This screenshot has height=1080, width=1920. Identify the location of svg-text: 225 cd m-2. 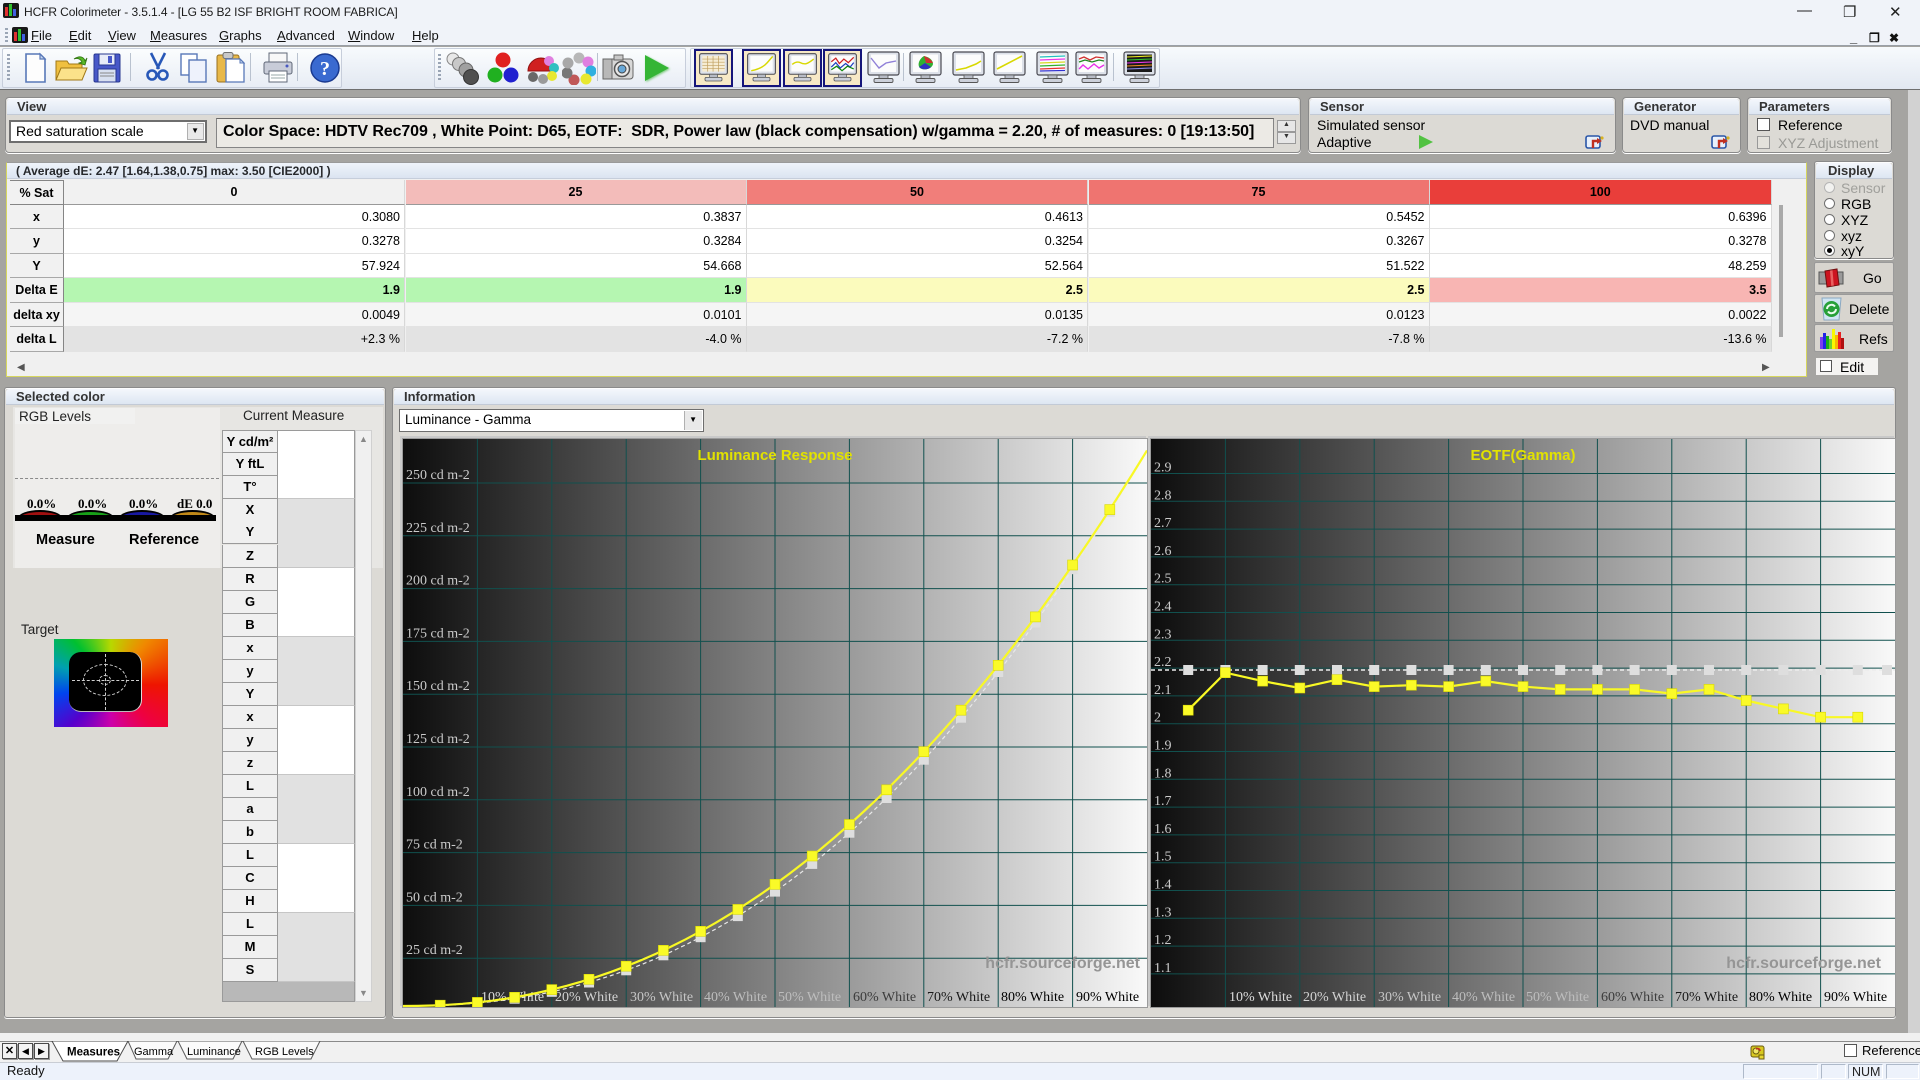
(438, 528).